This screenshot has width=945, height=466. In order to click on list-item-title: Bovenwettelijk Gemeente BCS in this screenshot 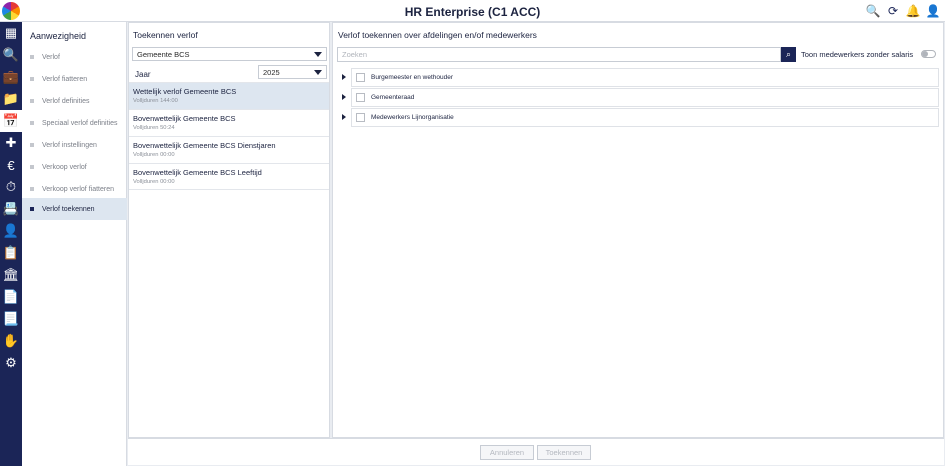, I will do `click(184, 118)`.